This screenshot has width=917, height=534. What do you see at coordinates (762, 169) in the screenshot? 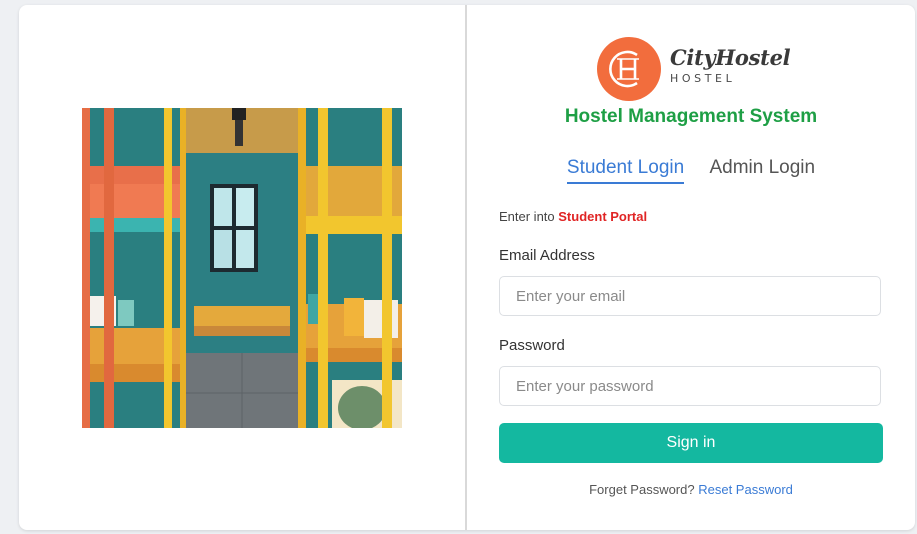
I see `tab-admin-login: Admin Login` at bounding box center [762, 169].